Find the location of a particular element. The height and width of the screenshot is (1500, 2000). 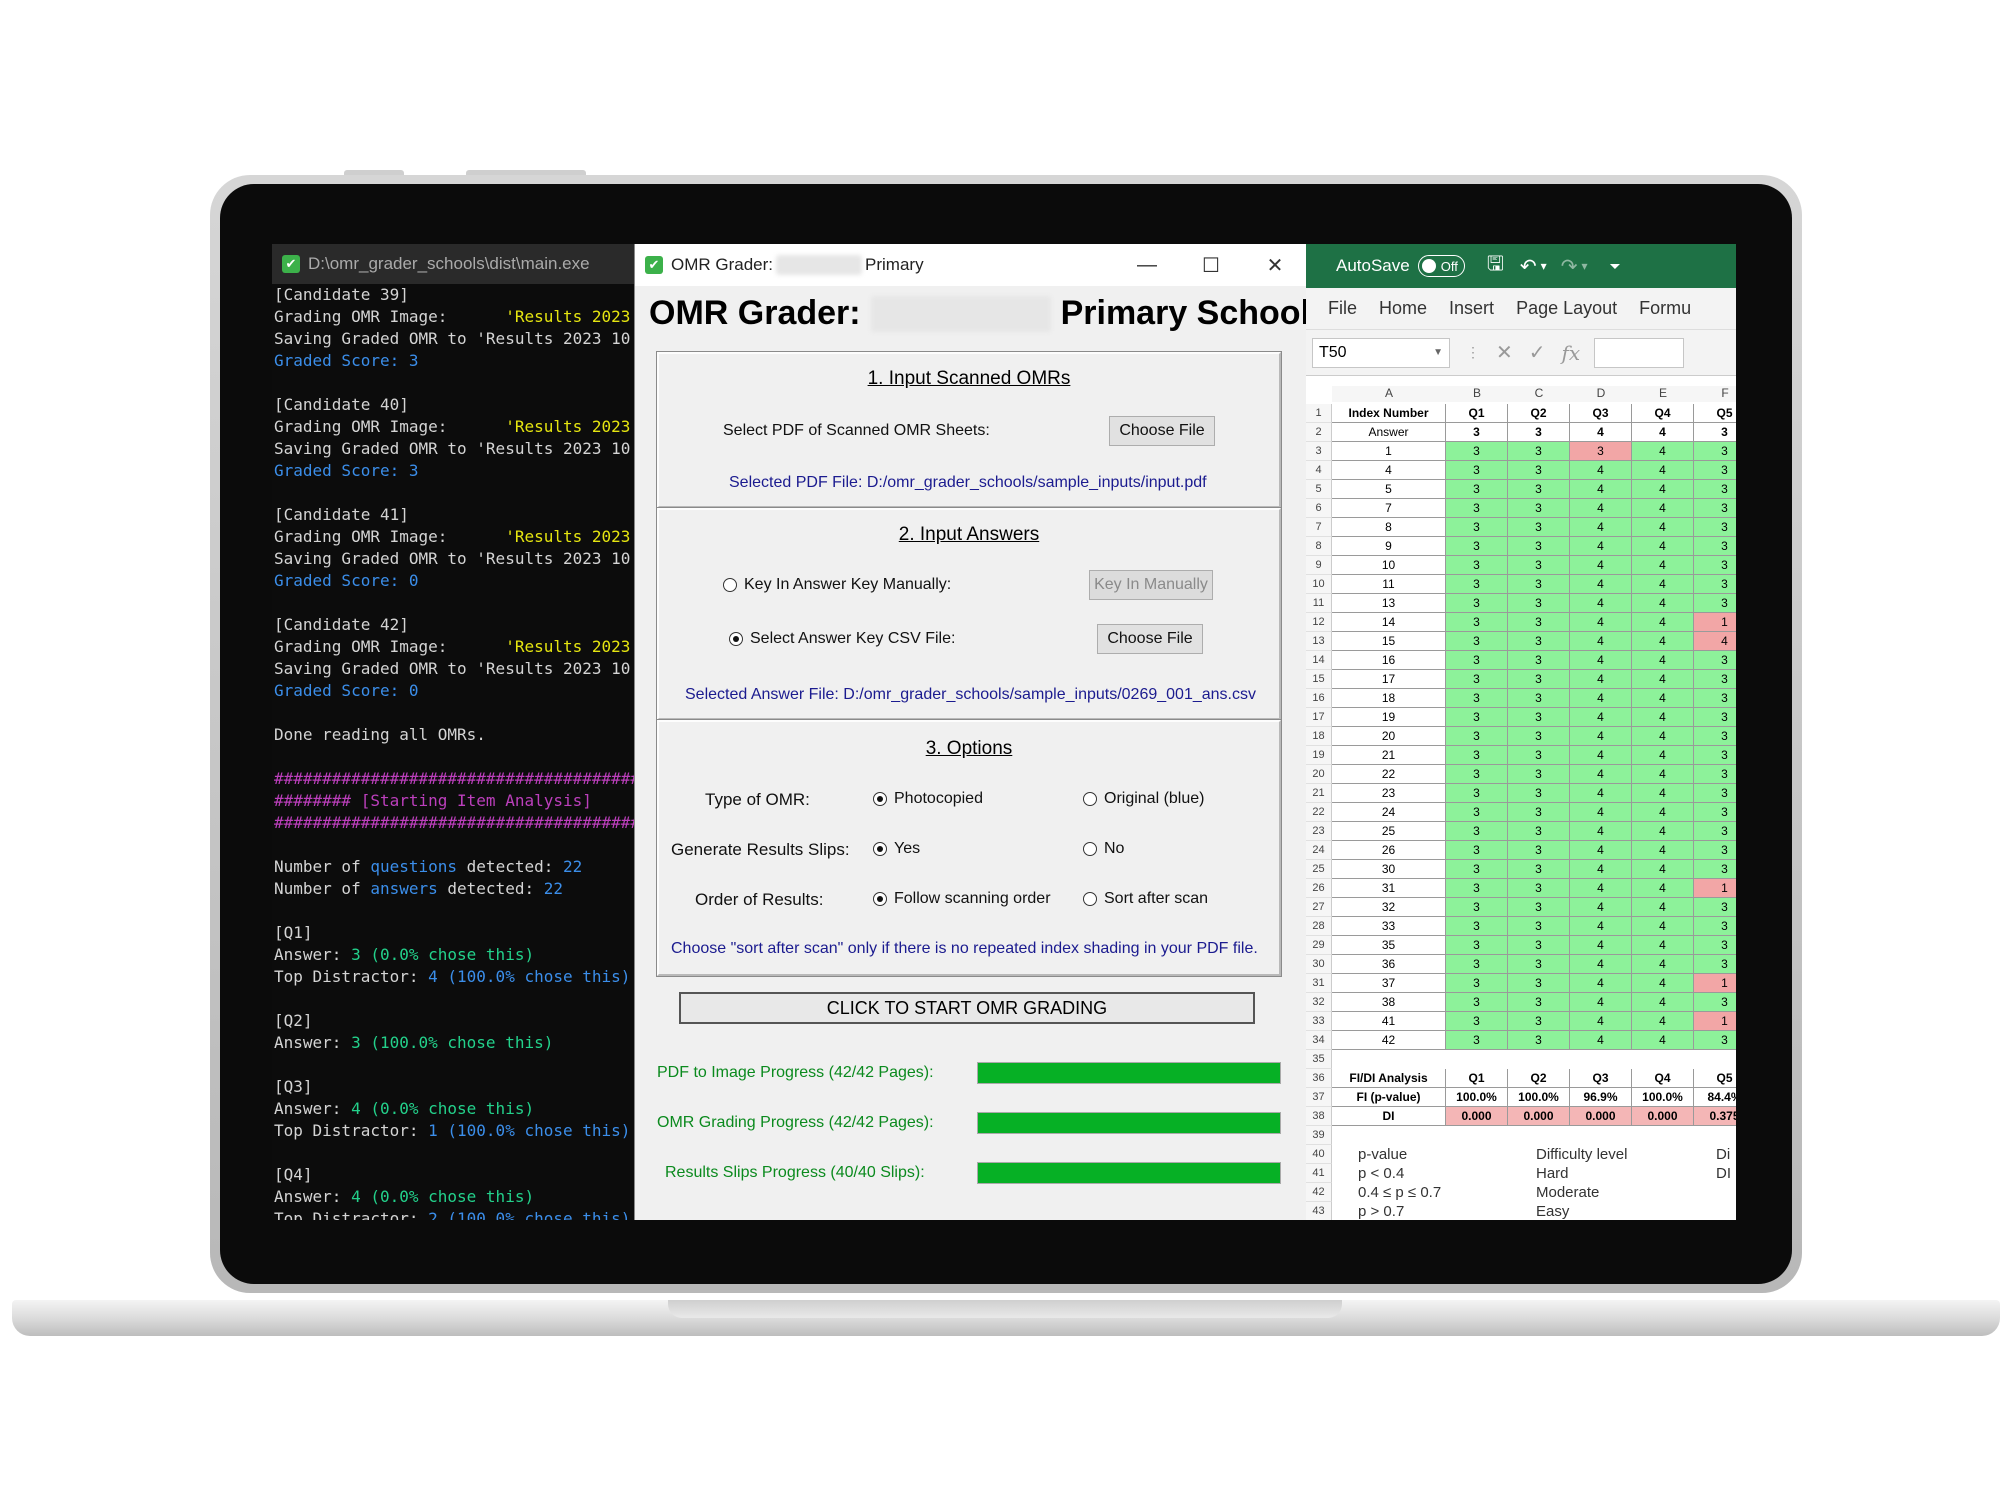

tab-insert: Insert is located at coordinates (1471, 308).